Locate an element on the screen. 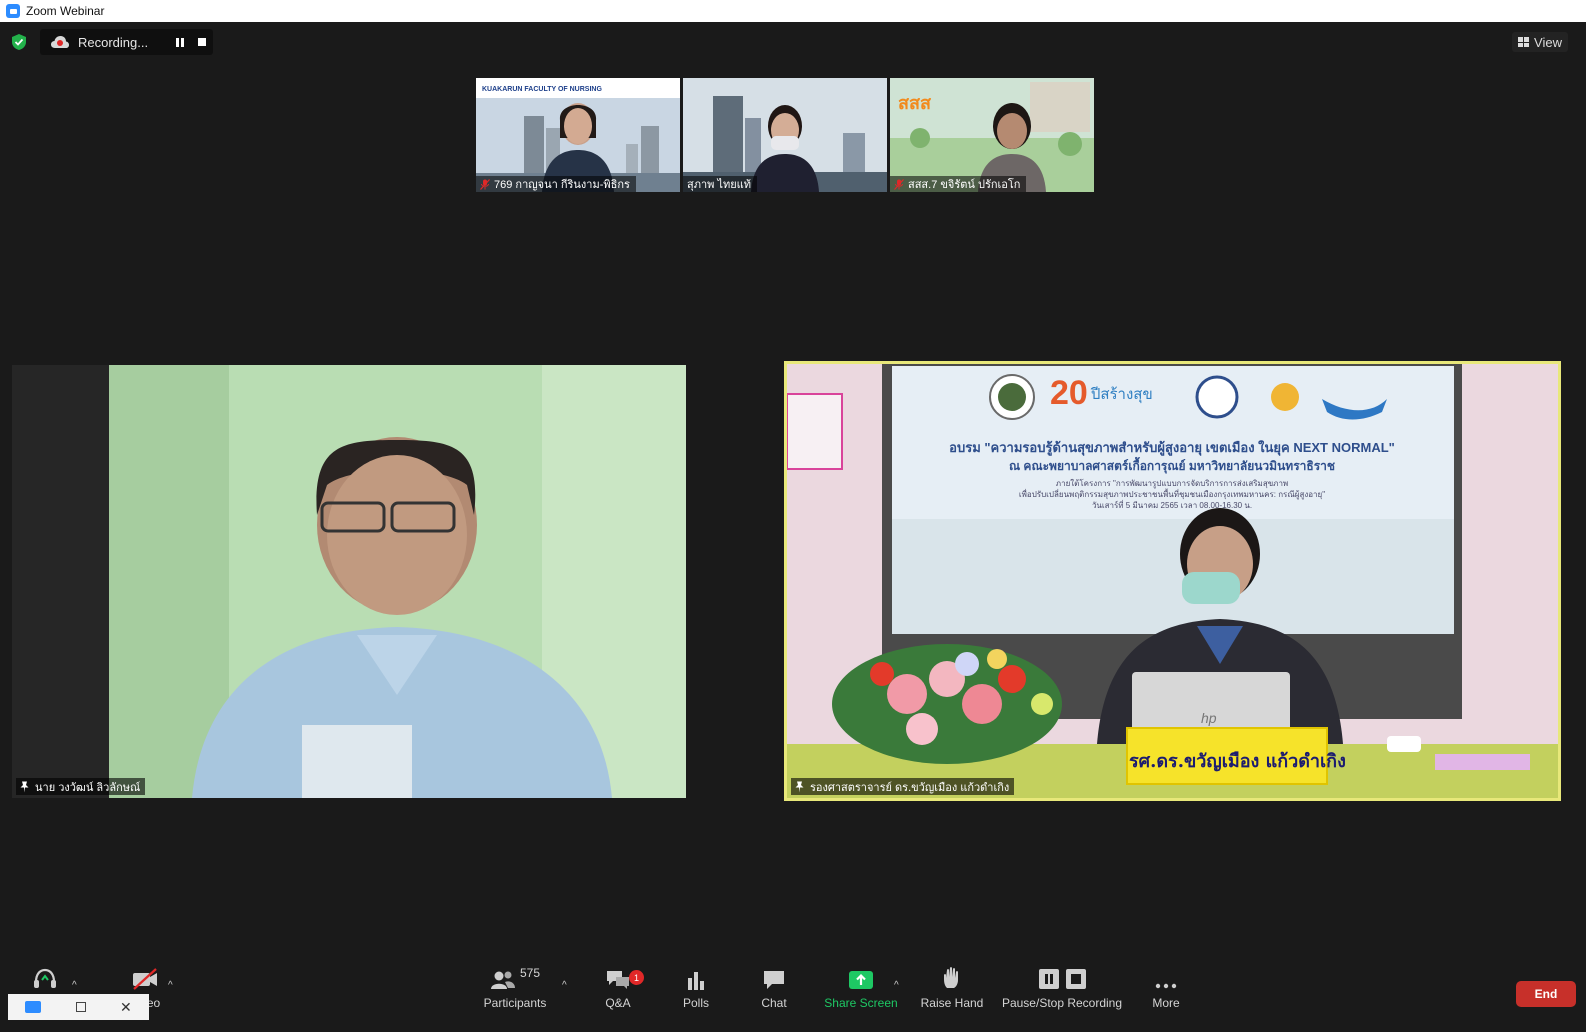 The image size is (1586, 1032). participant-thumbnail-2: สุภาพ ไทยแท้ is located at coordinates (785, 135).